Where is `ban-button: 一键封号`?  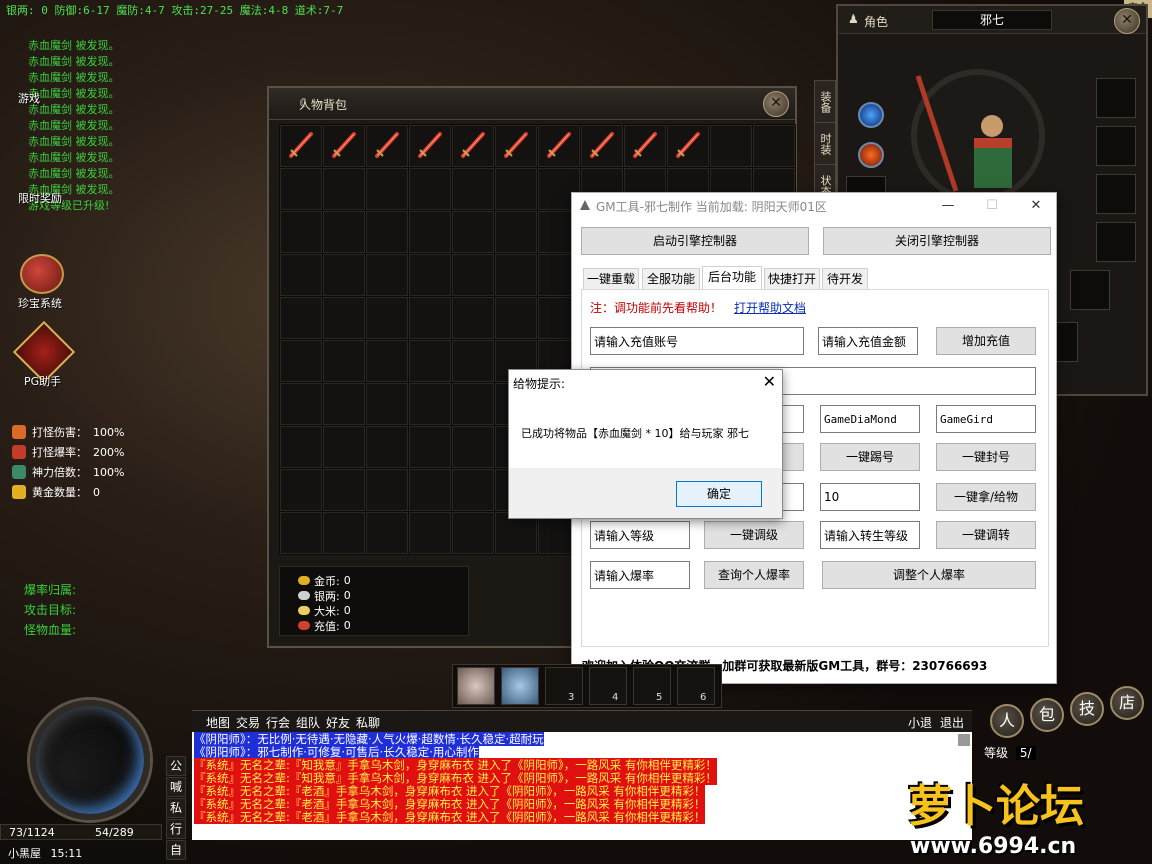 ban-button: 一键封号 is located at coordinates (986, 457).